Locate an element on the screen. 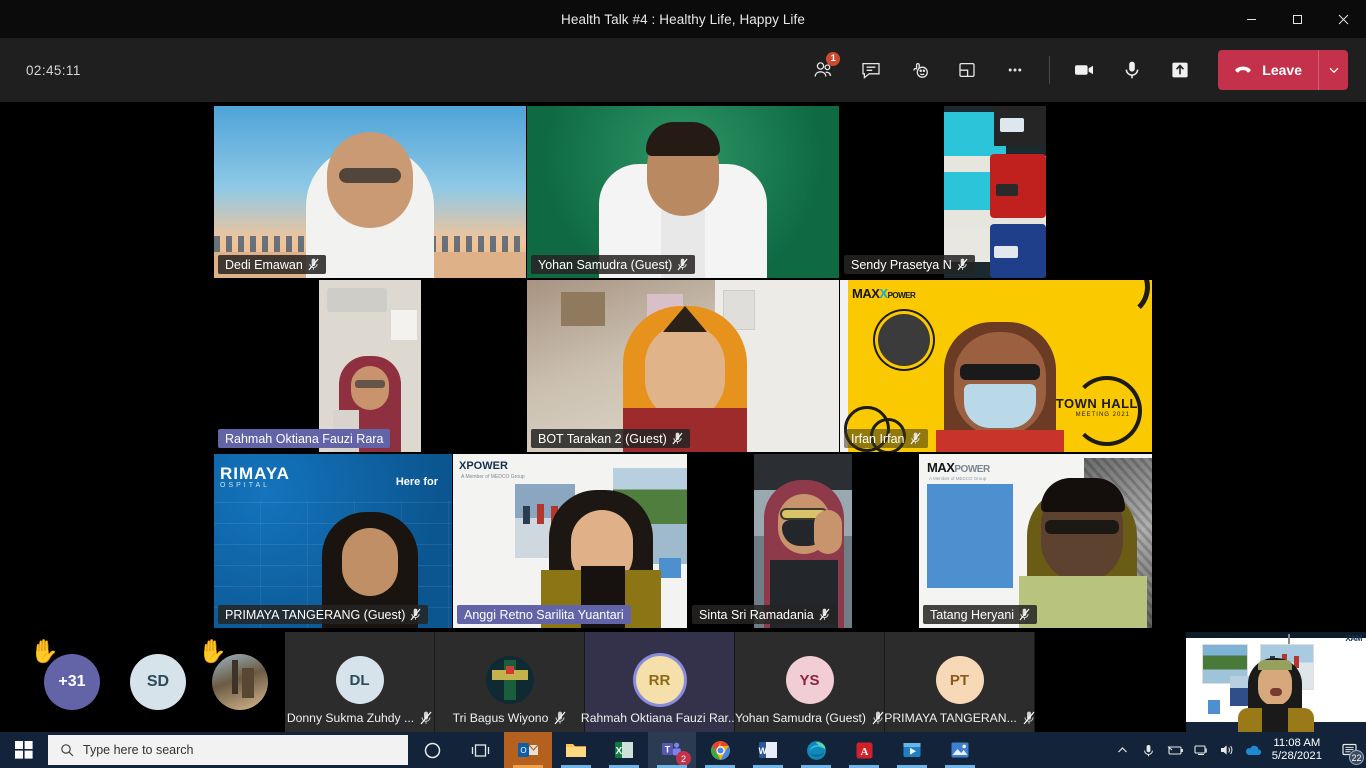  show-hidden-icons-button is located at coordinates (1123, 750).